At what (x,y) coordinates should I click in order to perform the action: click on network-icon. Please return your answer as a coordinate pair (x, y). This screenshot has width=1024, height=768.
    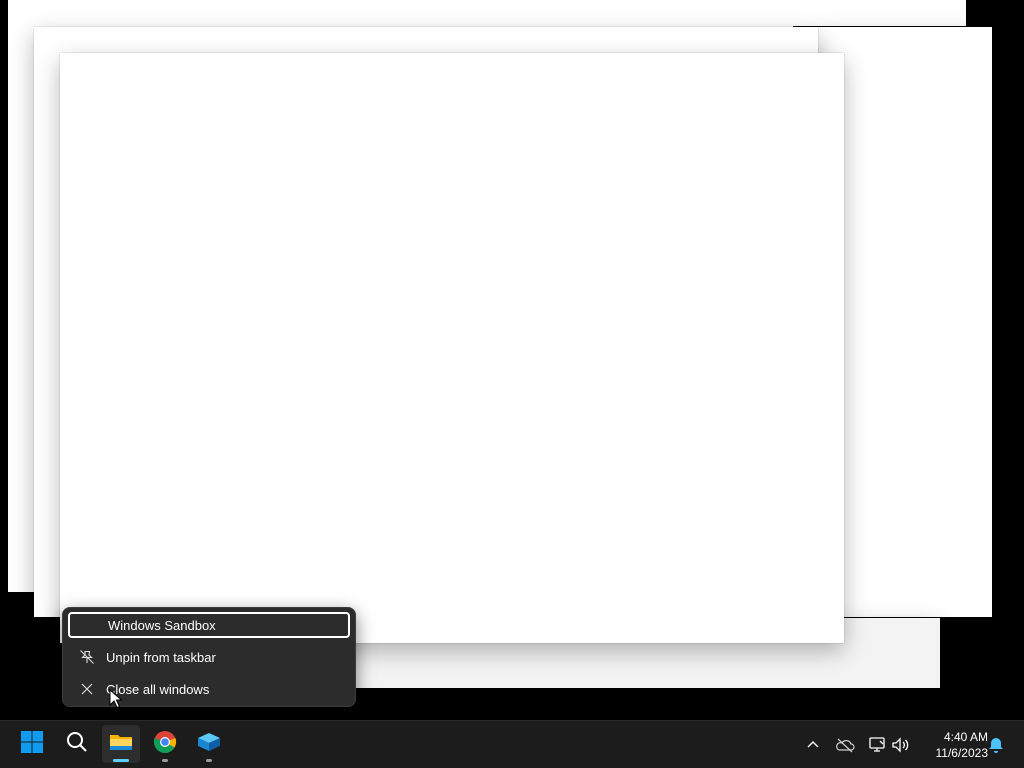
    Looking at the image, I should click on (877, 745).